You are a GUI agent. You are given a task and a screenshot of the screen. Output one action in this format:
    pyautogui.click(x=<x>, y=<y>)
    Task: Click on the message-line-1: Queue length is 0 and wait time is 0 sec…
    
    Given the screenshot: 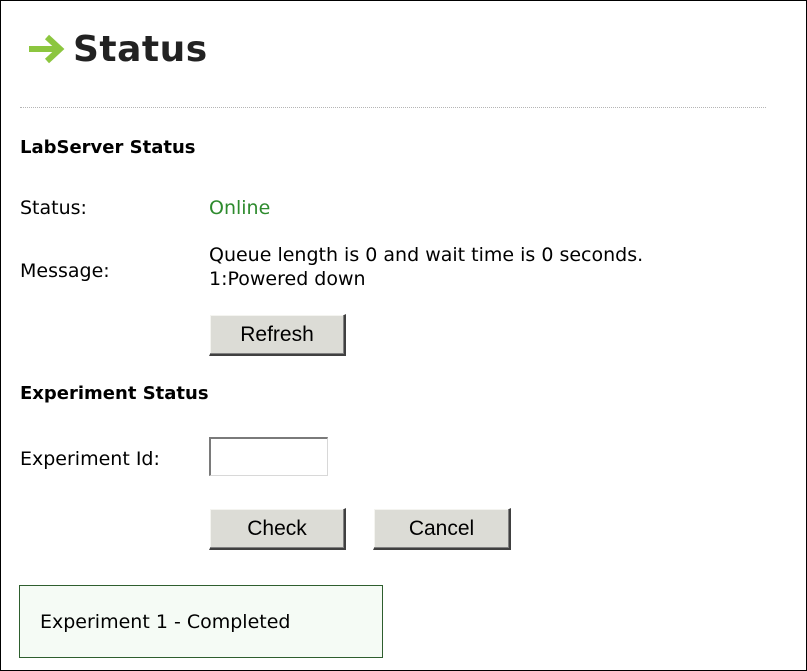 What is the action you would take?
    pyautogui.click(x=426, y=255)
    